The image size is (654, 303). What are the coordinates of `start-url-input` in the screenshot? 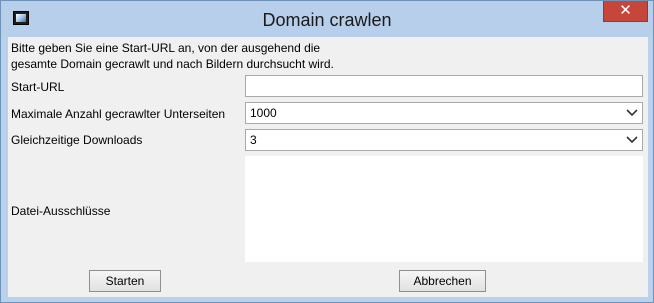 It's located at (444, 86).